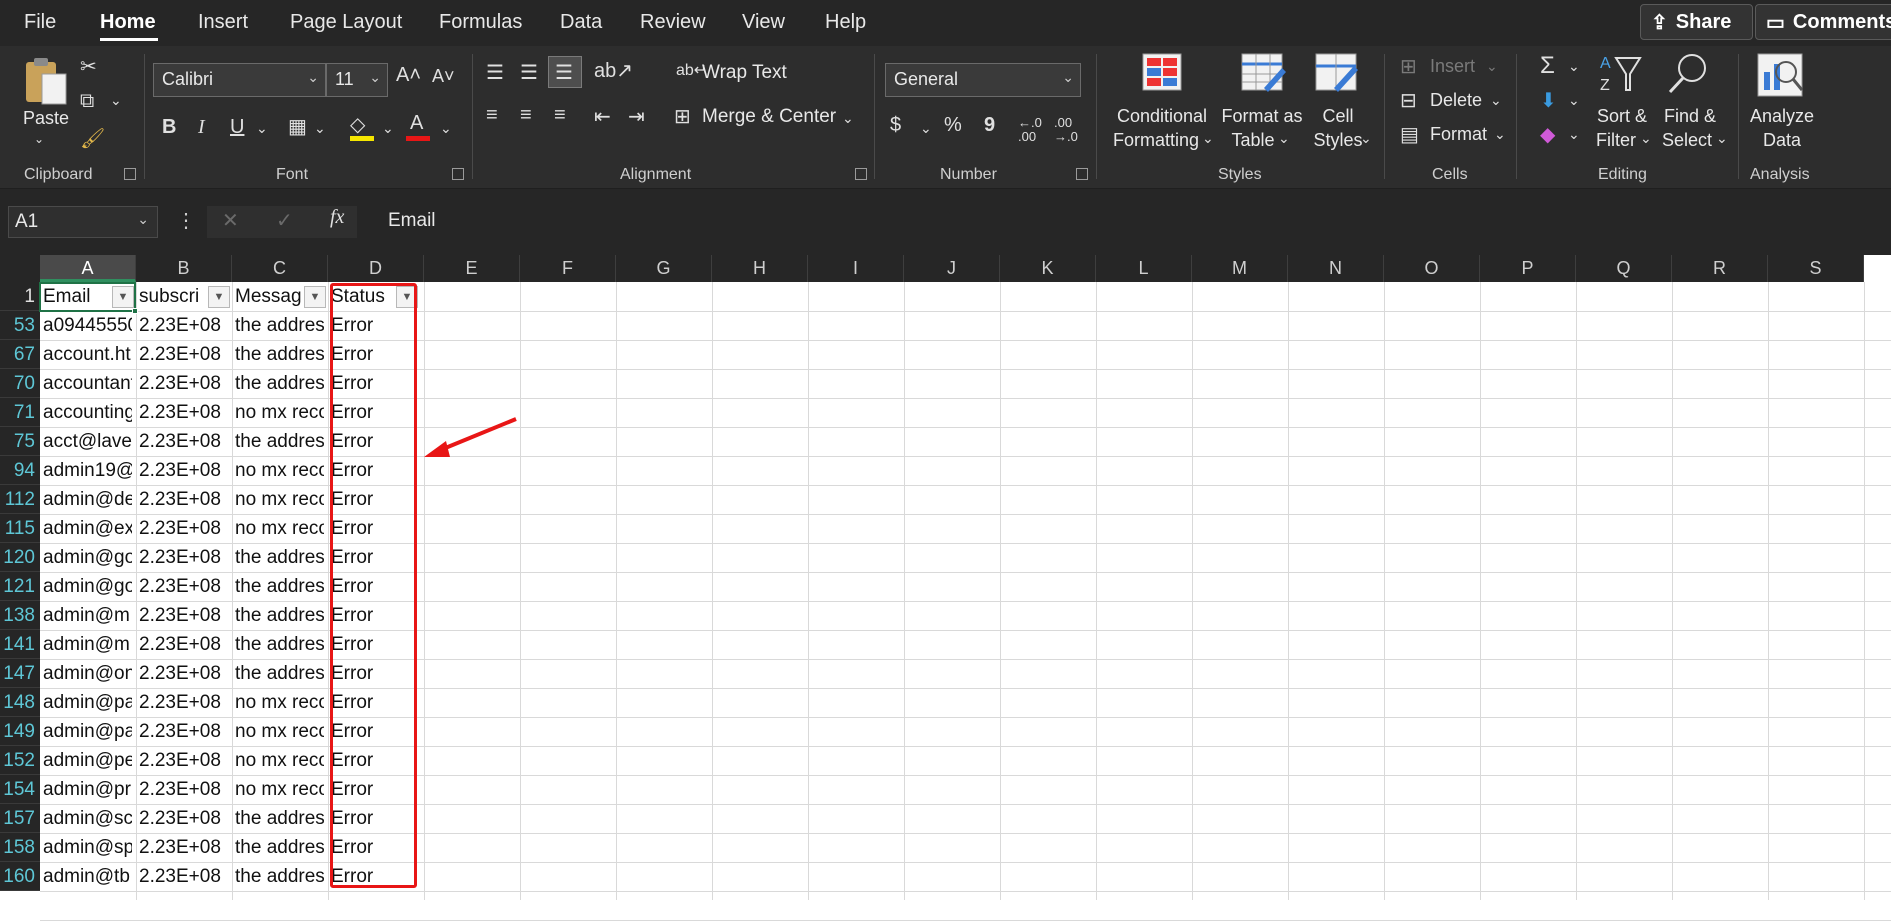 The height and width of the screenshot is (921, 1891). Describe the element at coordinates (20, 818) in the screenshot. I see `row-header: 157` at that location.